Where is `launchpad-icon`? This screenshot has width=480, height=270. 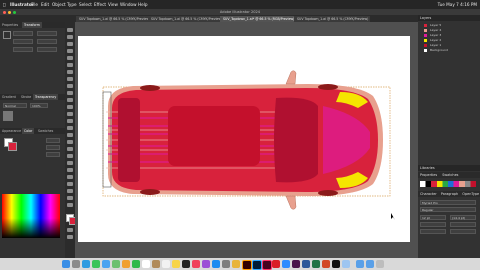 launchpad-icon is located at coordinates (76, 263).